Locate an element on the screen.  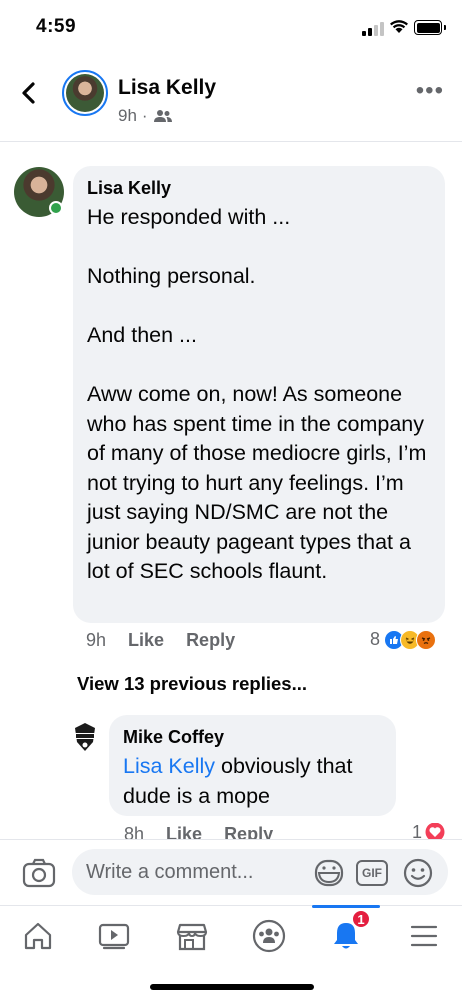
angry-icon is located at coordinates (426, 639).